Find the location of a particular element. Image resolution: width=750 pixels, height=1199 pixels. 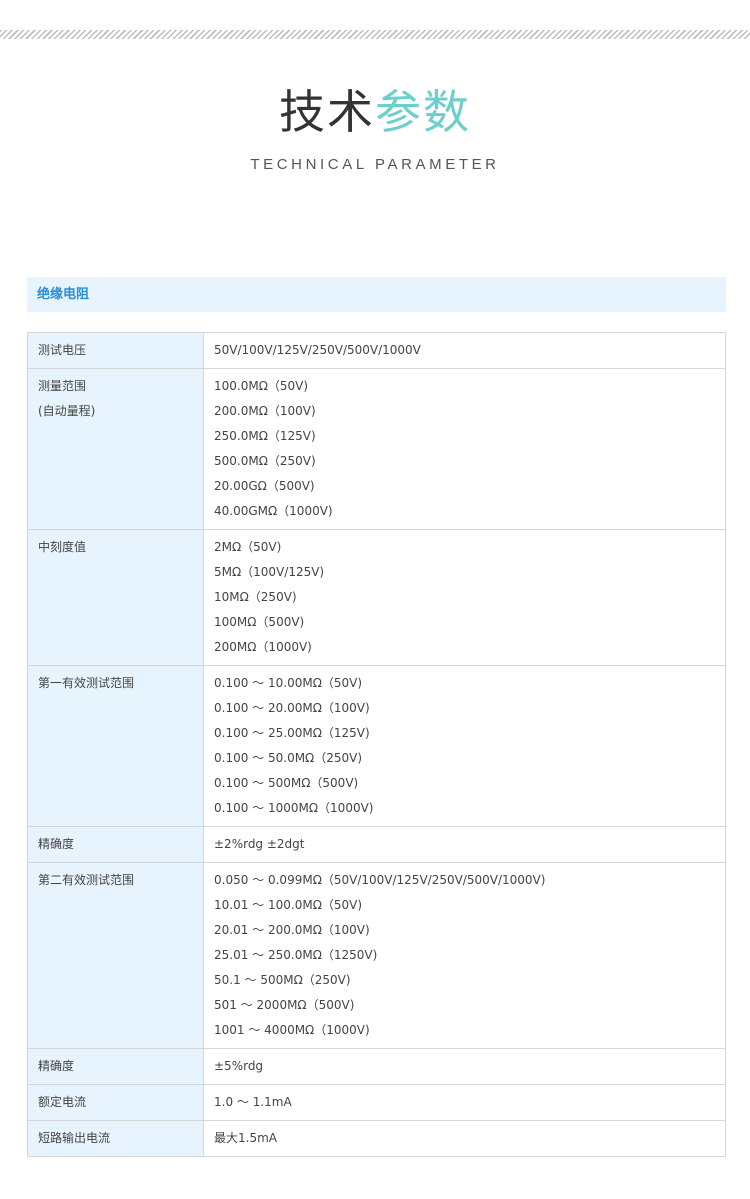

row-value: 25.01 ～ 250.0MΩ（1250V) is located at coordinates (296, 955).